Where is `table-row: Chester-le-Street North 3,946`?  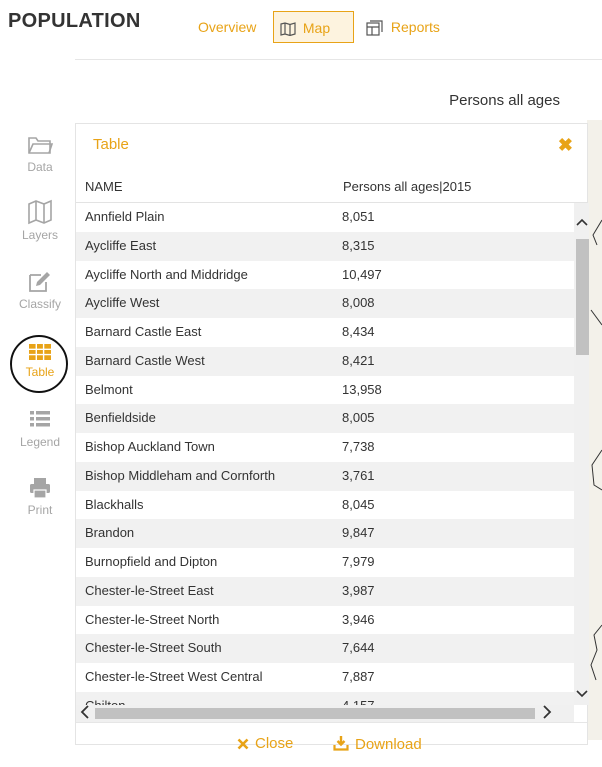
table-row: Chester-le-Street North 3,946 is located at coordinates (325, 620).